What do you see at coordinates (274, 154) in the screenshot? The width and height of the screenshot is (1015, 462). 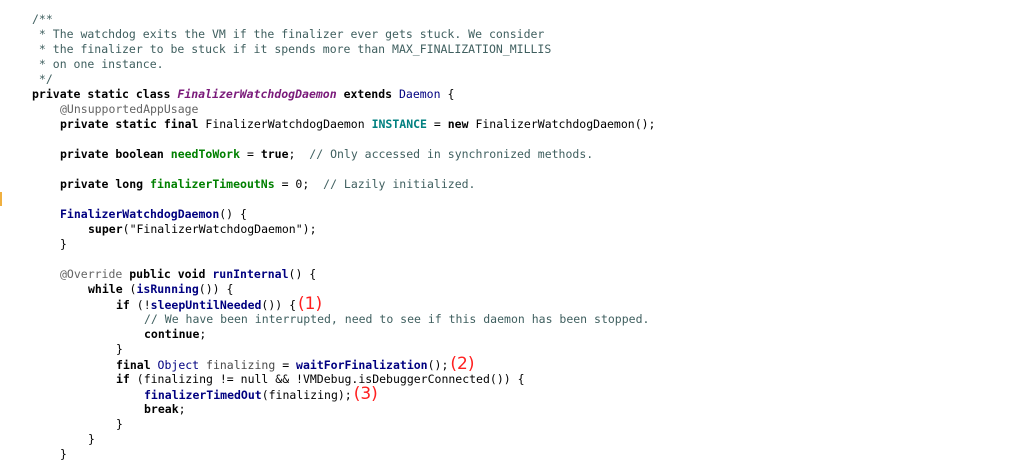 I see `code-token: true` at bounding box center [274, 154].